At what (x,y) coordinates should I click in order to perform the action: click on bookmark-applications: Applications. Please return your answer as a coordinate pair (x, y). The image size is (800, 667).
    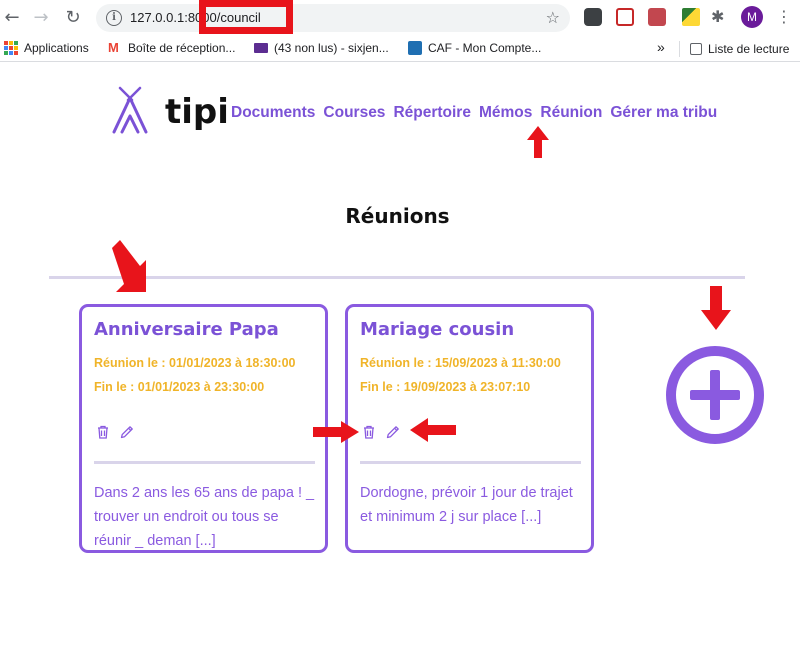
    Looking at the image, I should click on (46, 48).